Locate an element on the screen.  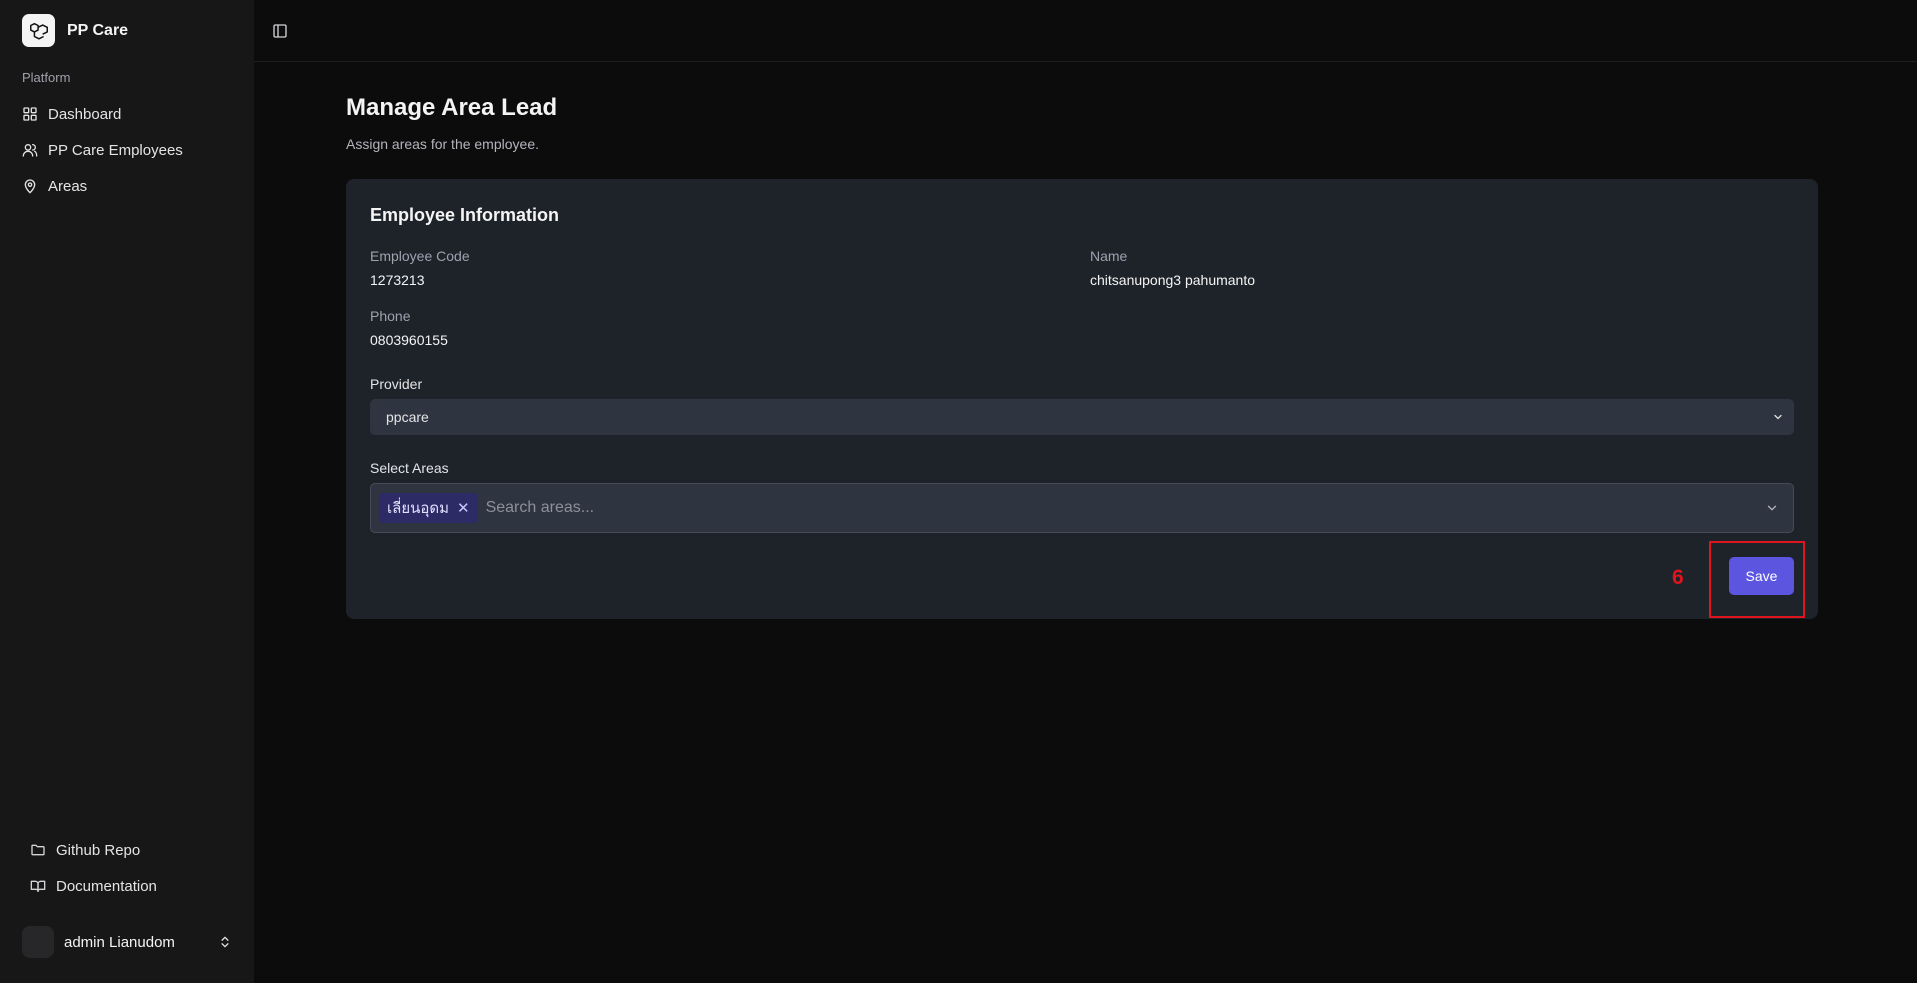
sidebar-item-label: PP Care Employees is located at coordinates (115, 150).